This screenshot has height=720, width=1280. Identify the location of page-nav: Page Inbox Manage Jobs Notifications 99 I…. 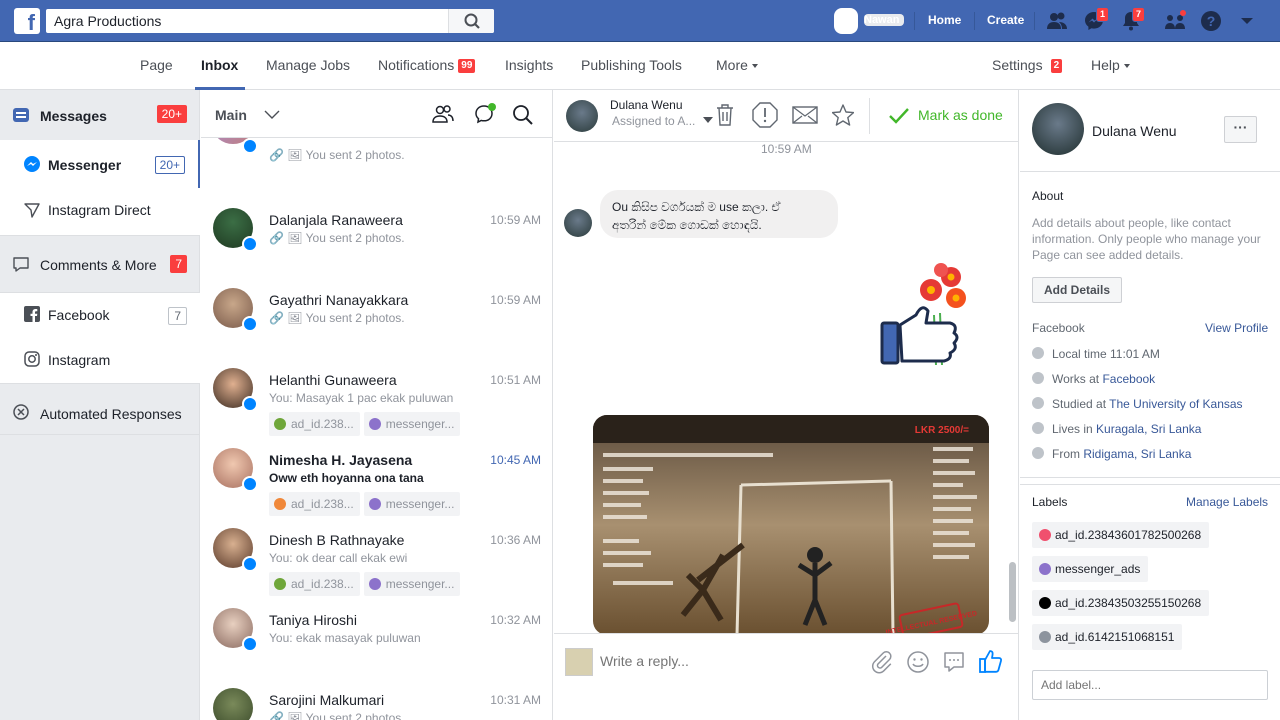
(640, 66).